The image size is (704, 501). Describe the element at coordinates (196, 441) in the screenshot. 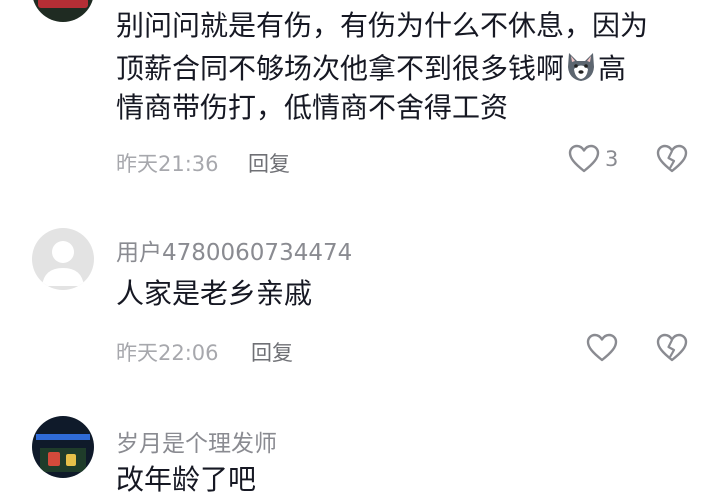

I see `comment-3-username: 岁月是个理发师` at that location.